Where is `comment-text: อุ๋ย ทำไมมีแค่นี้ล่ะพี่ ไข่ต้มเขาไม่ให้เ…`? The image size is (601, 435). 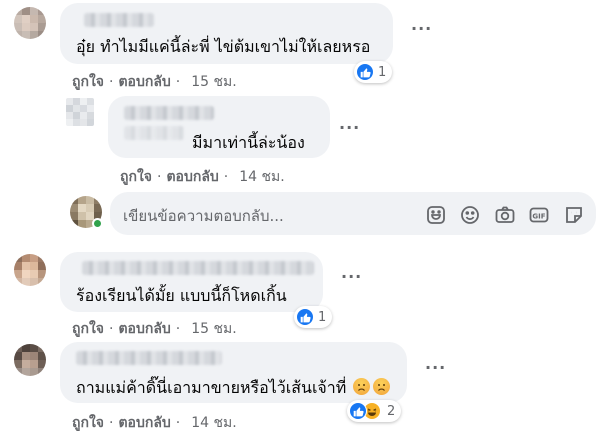
comment-text: อุ๋ย ทำไมมีแค่นี้ล่ะพี่ ไข่ต้มเขาไม่ให้เ… is located at coordinates (223, 46).